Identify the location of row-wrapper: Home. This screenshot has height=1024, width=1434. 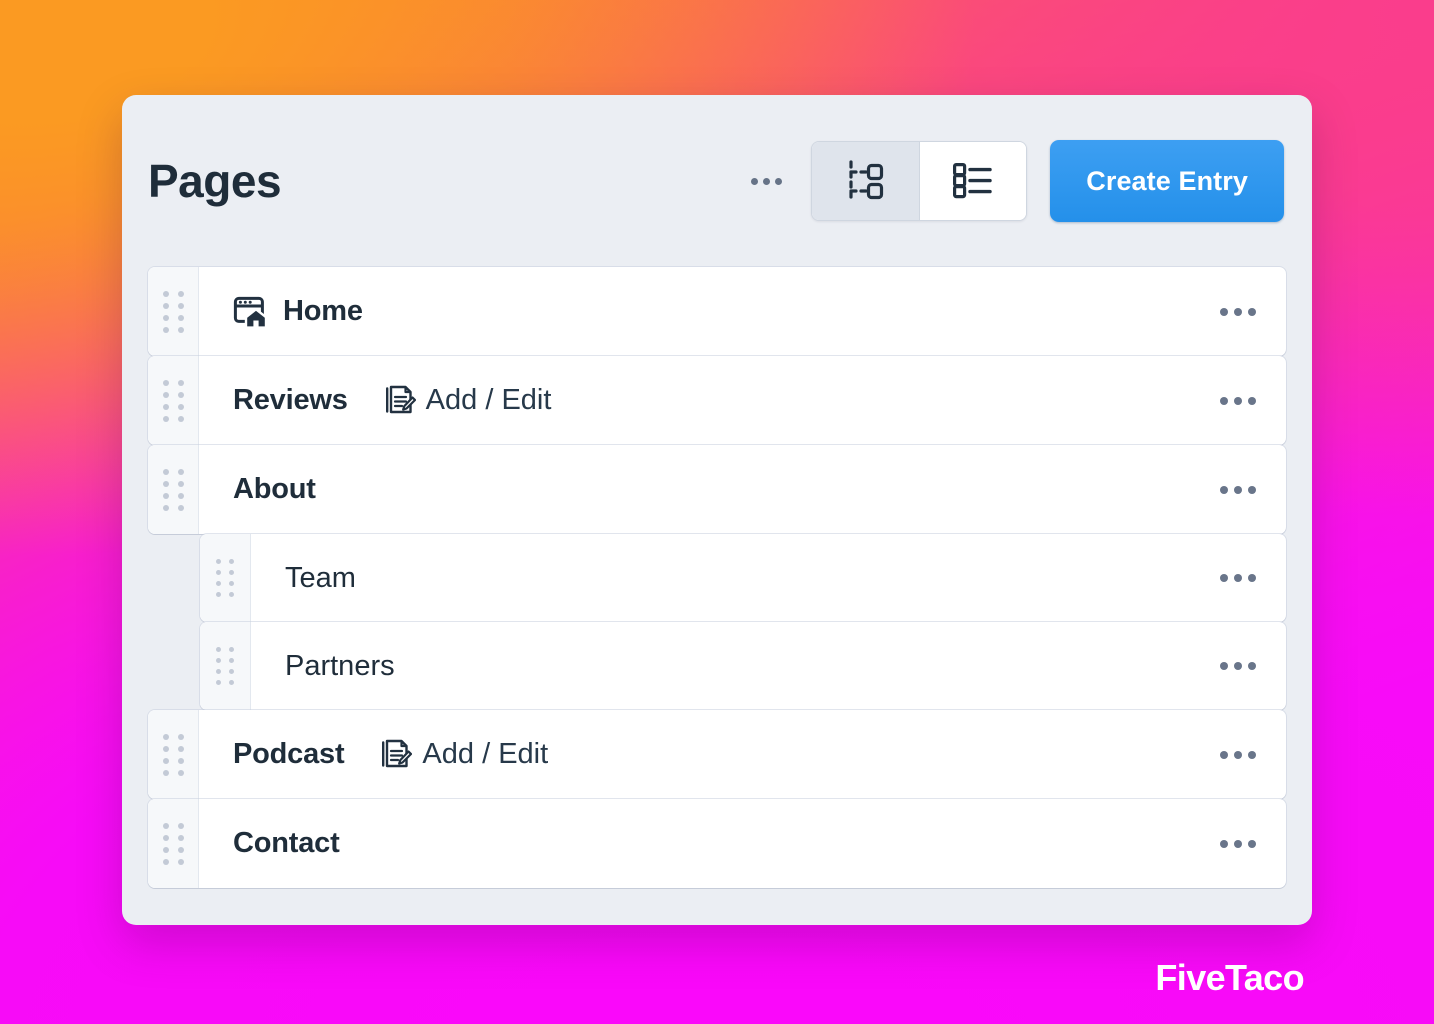
(717, 311).